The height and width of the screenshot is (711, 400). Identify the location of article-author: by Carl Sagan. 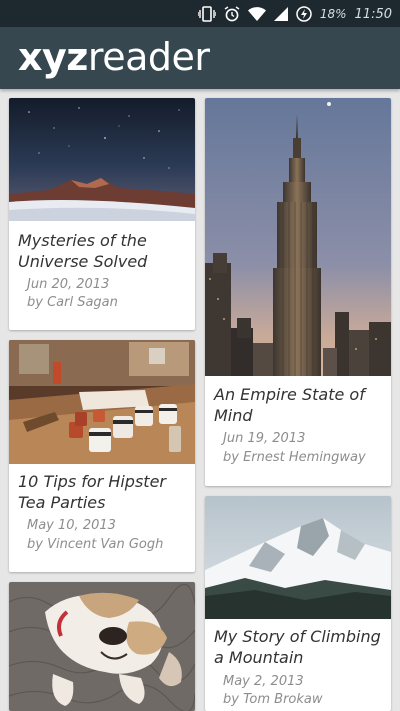
(72, 302).